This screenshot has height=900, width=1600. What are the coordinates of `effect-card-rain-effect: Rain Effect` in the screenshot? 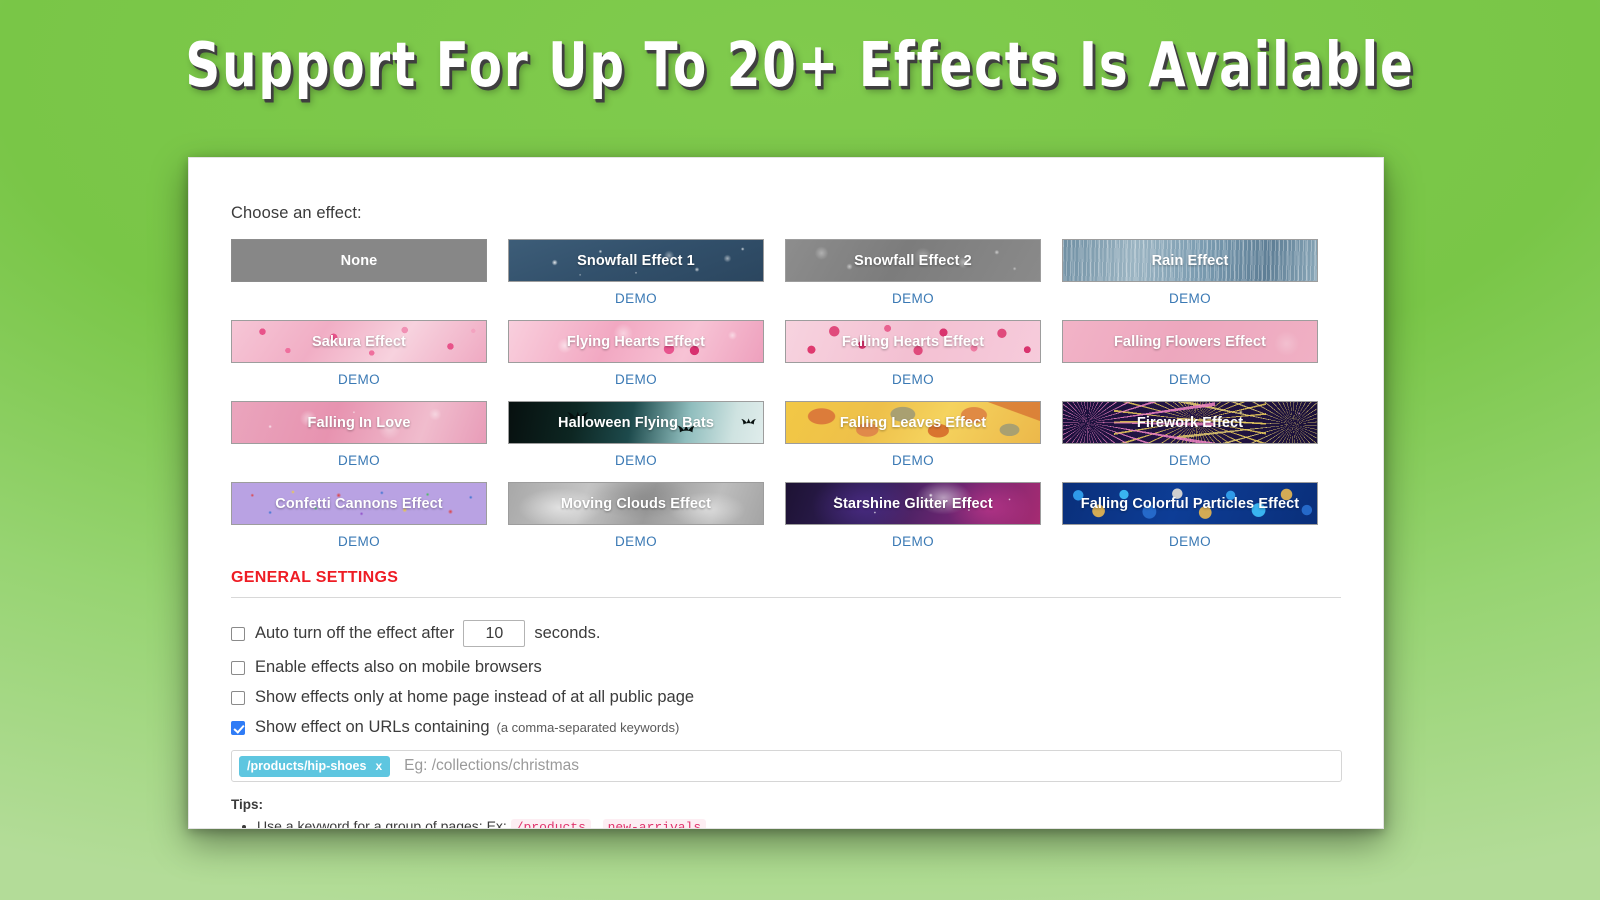 It's located at (1190, 260).